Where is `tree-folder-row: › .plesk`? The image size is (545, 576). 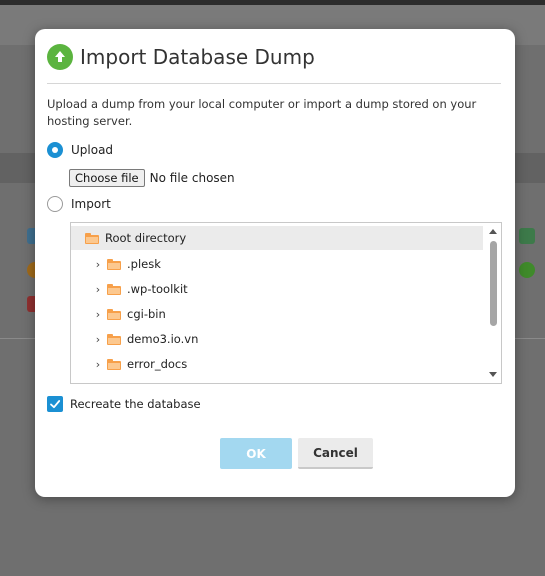 tree-folder-row: › .plesk is located at coordinates (127, 264).